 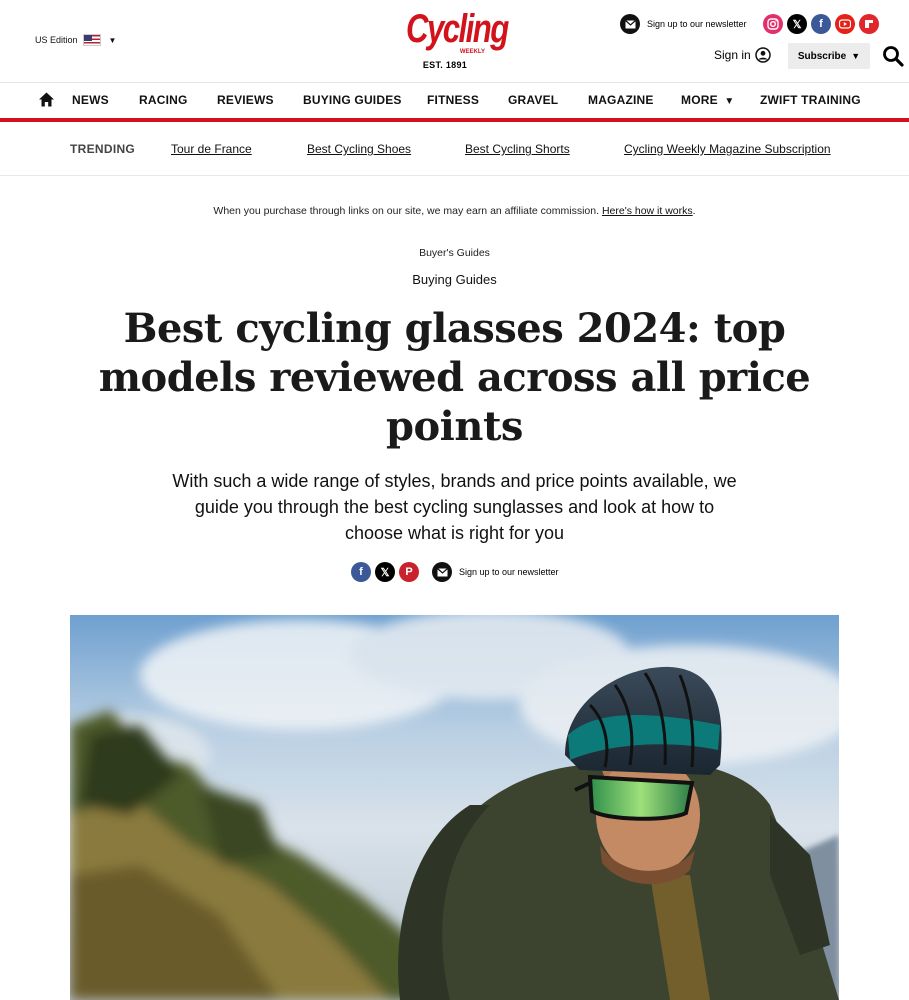 What do you see at coordinates (762, 55) in the screenshot?
I see `user-icon` at bounding box center [762, 55].